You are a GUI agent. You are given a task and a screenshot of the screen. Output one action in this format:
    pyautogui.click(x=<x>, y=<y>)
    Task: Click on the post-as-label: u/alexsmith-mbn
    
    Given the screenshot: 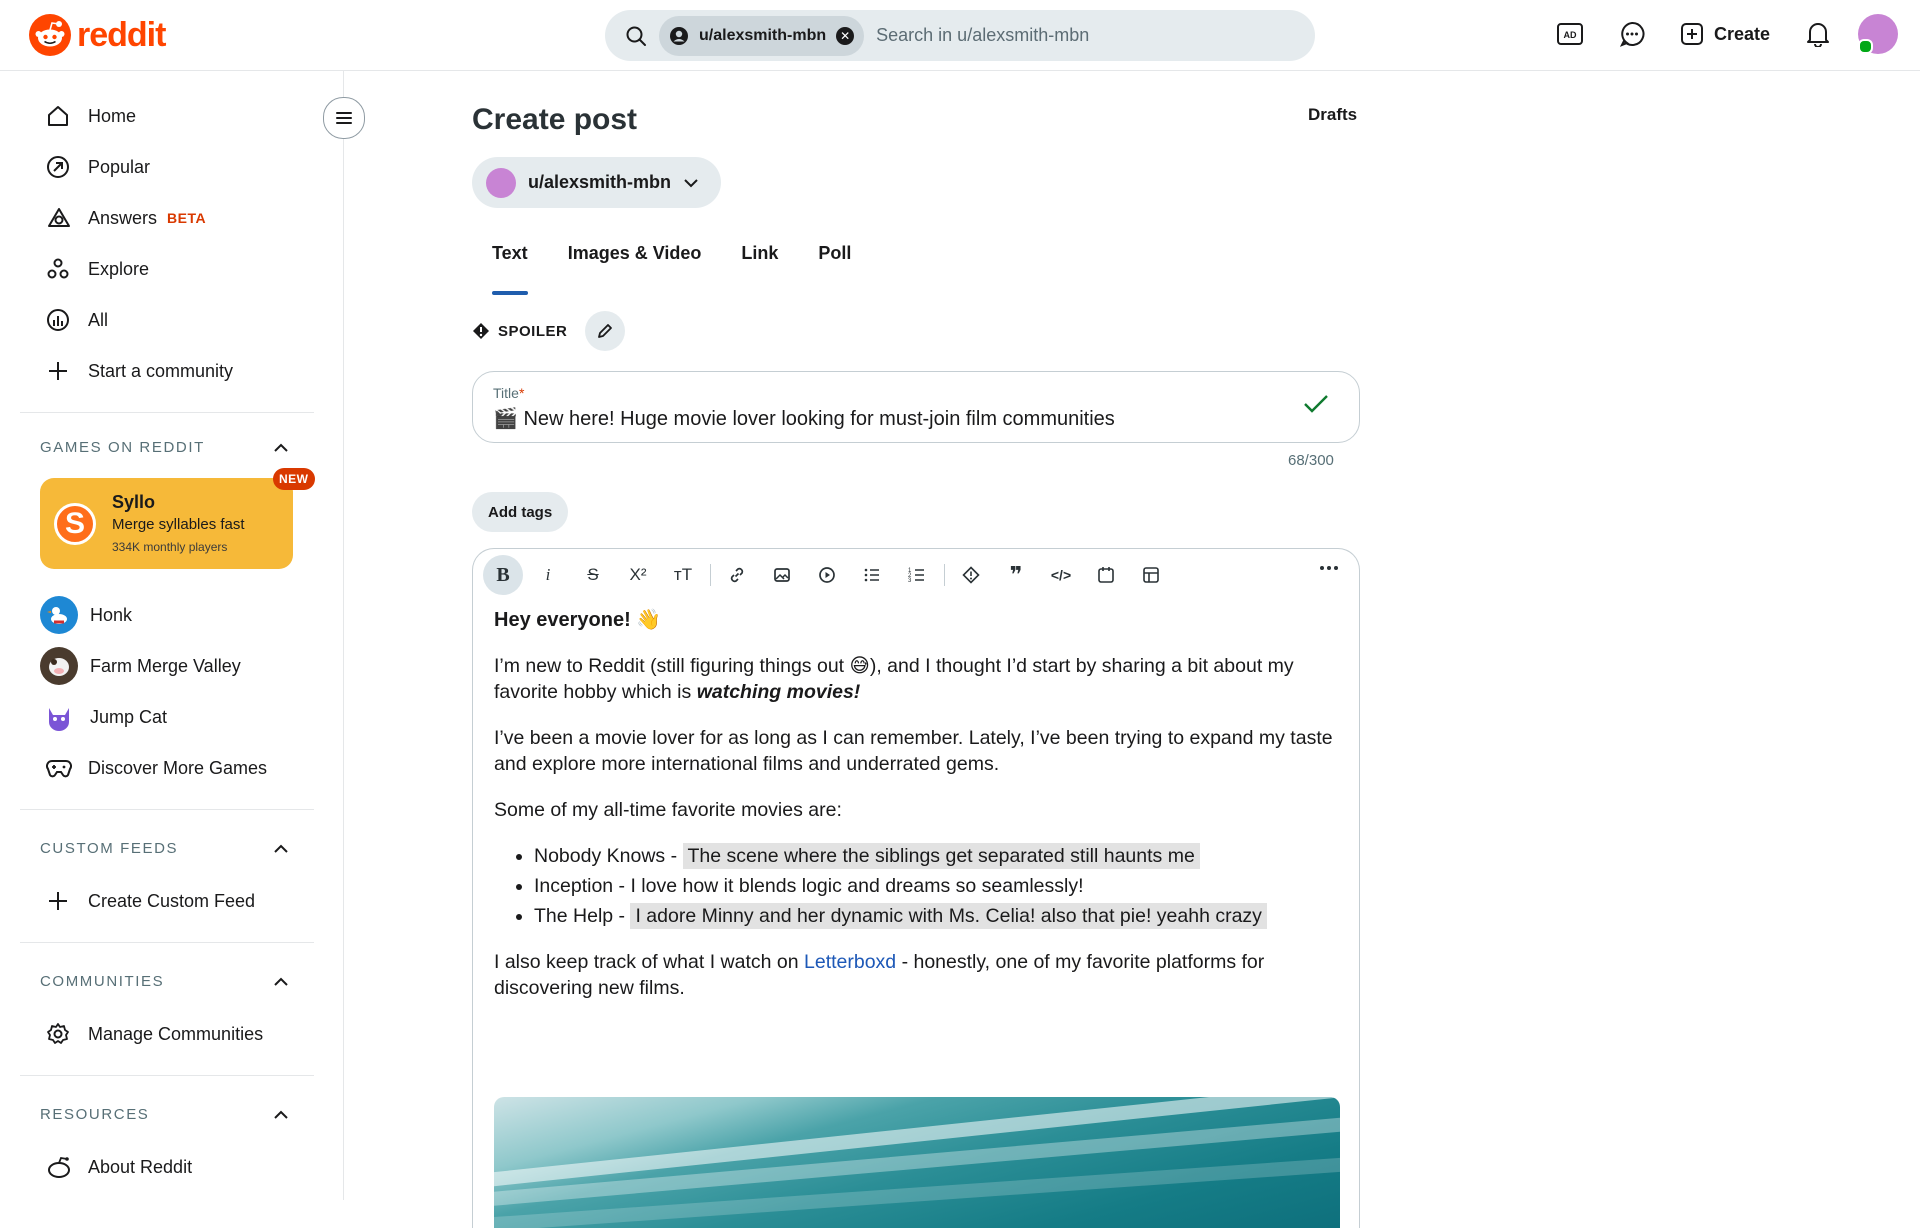 What is the action you would take?
    pyautogui.click(x=600, y=182)
    